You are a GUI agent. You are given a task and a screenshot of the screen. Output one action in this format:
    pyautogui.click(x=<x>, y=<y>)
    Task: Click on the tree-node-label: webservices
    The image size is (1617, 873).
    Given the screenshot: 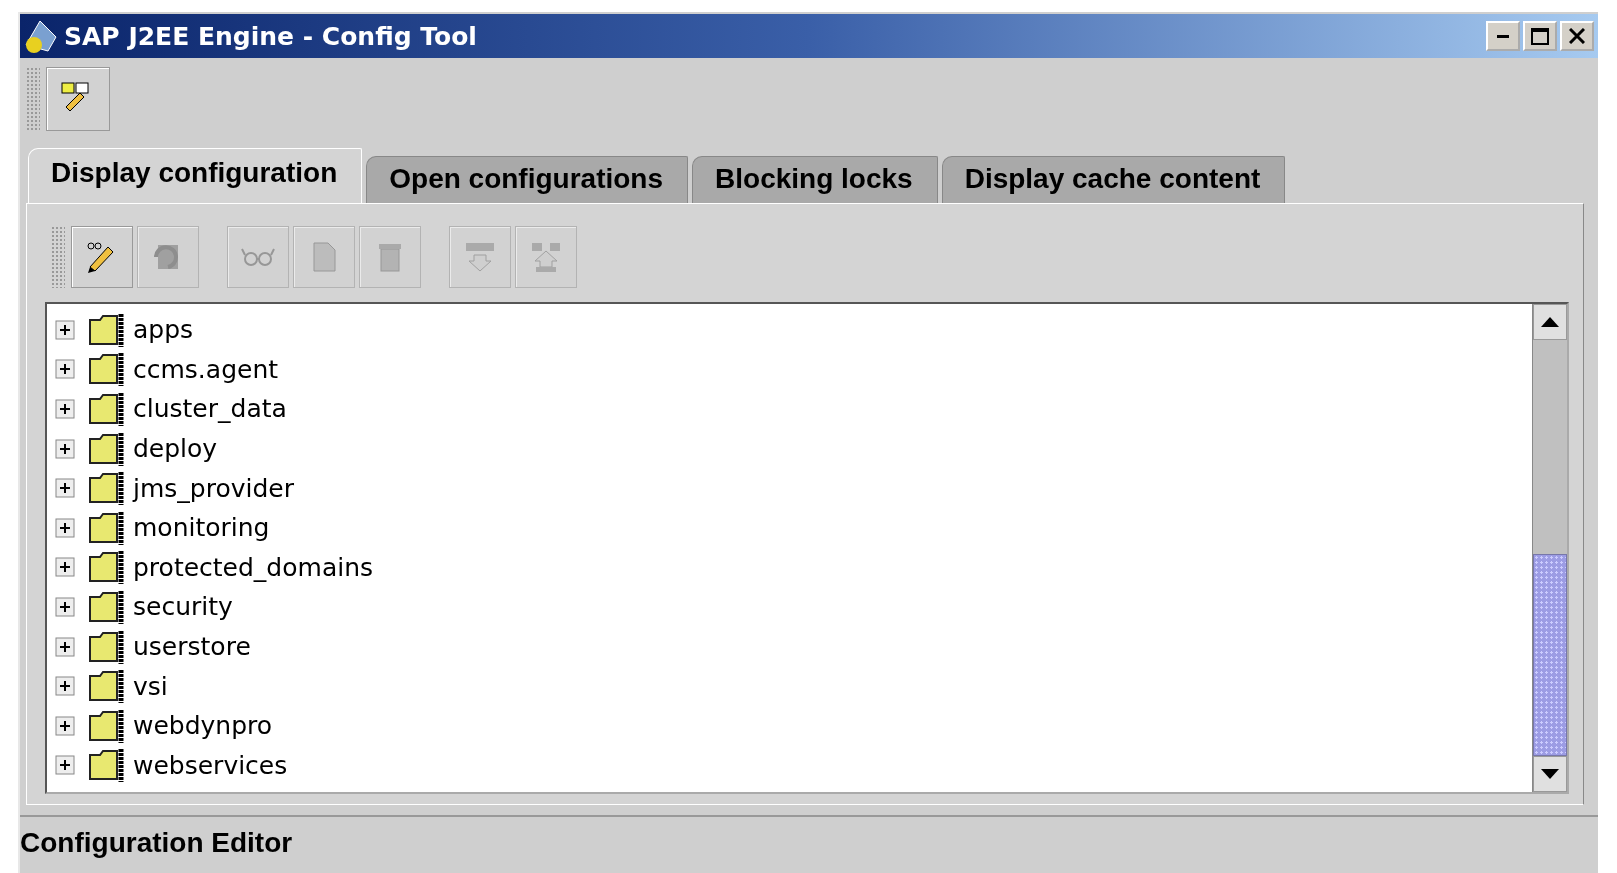 What is the action you would take?
    pyautogui.click(x=210, y=765)
    